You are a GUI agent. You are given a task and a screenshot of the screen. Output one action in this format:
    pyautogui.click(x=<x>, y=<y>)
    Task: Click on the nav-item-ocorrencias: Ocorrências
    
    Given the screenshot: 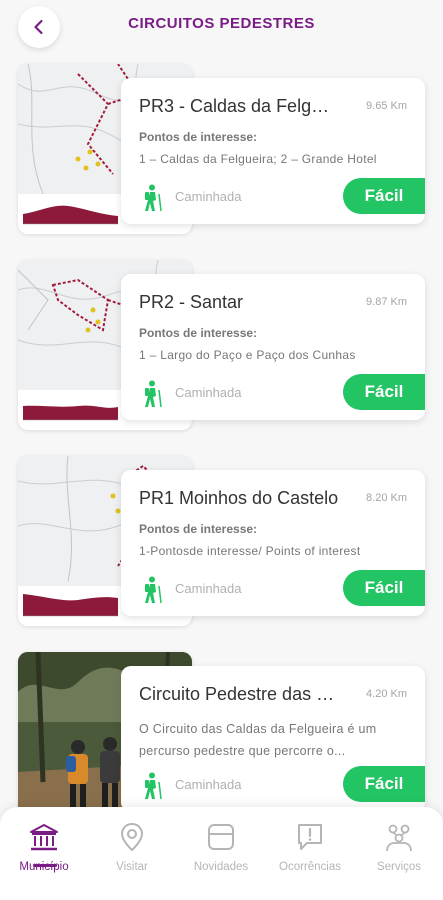 What is the action you would take?
    pyautogui.click(x=310, y=847)
    